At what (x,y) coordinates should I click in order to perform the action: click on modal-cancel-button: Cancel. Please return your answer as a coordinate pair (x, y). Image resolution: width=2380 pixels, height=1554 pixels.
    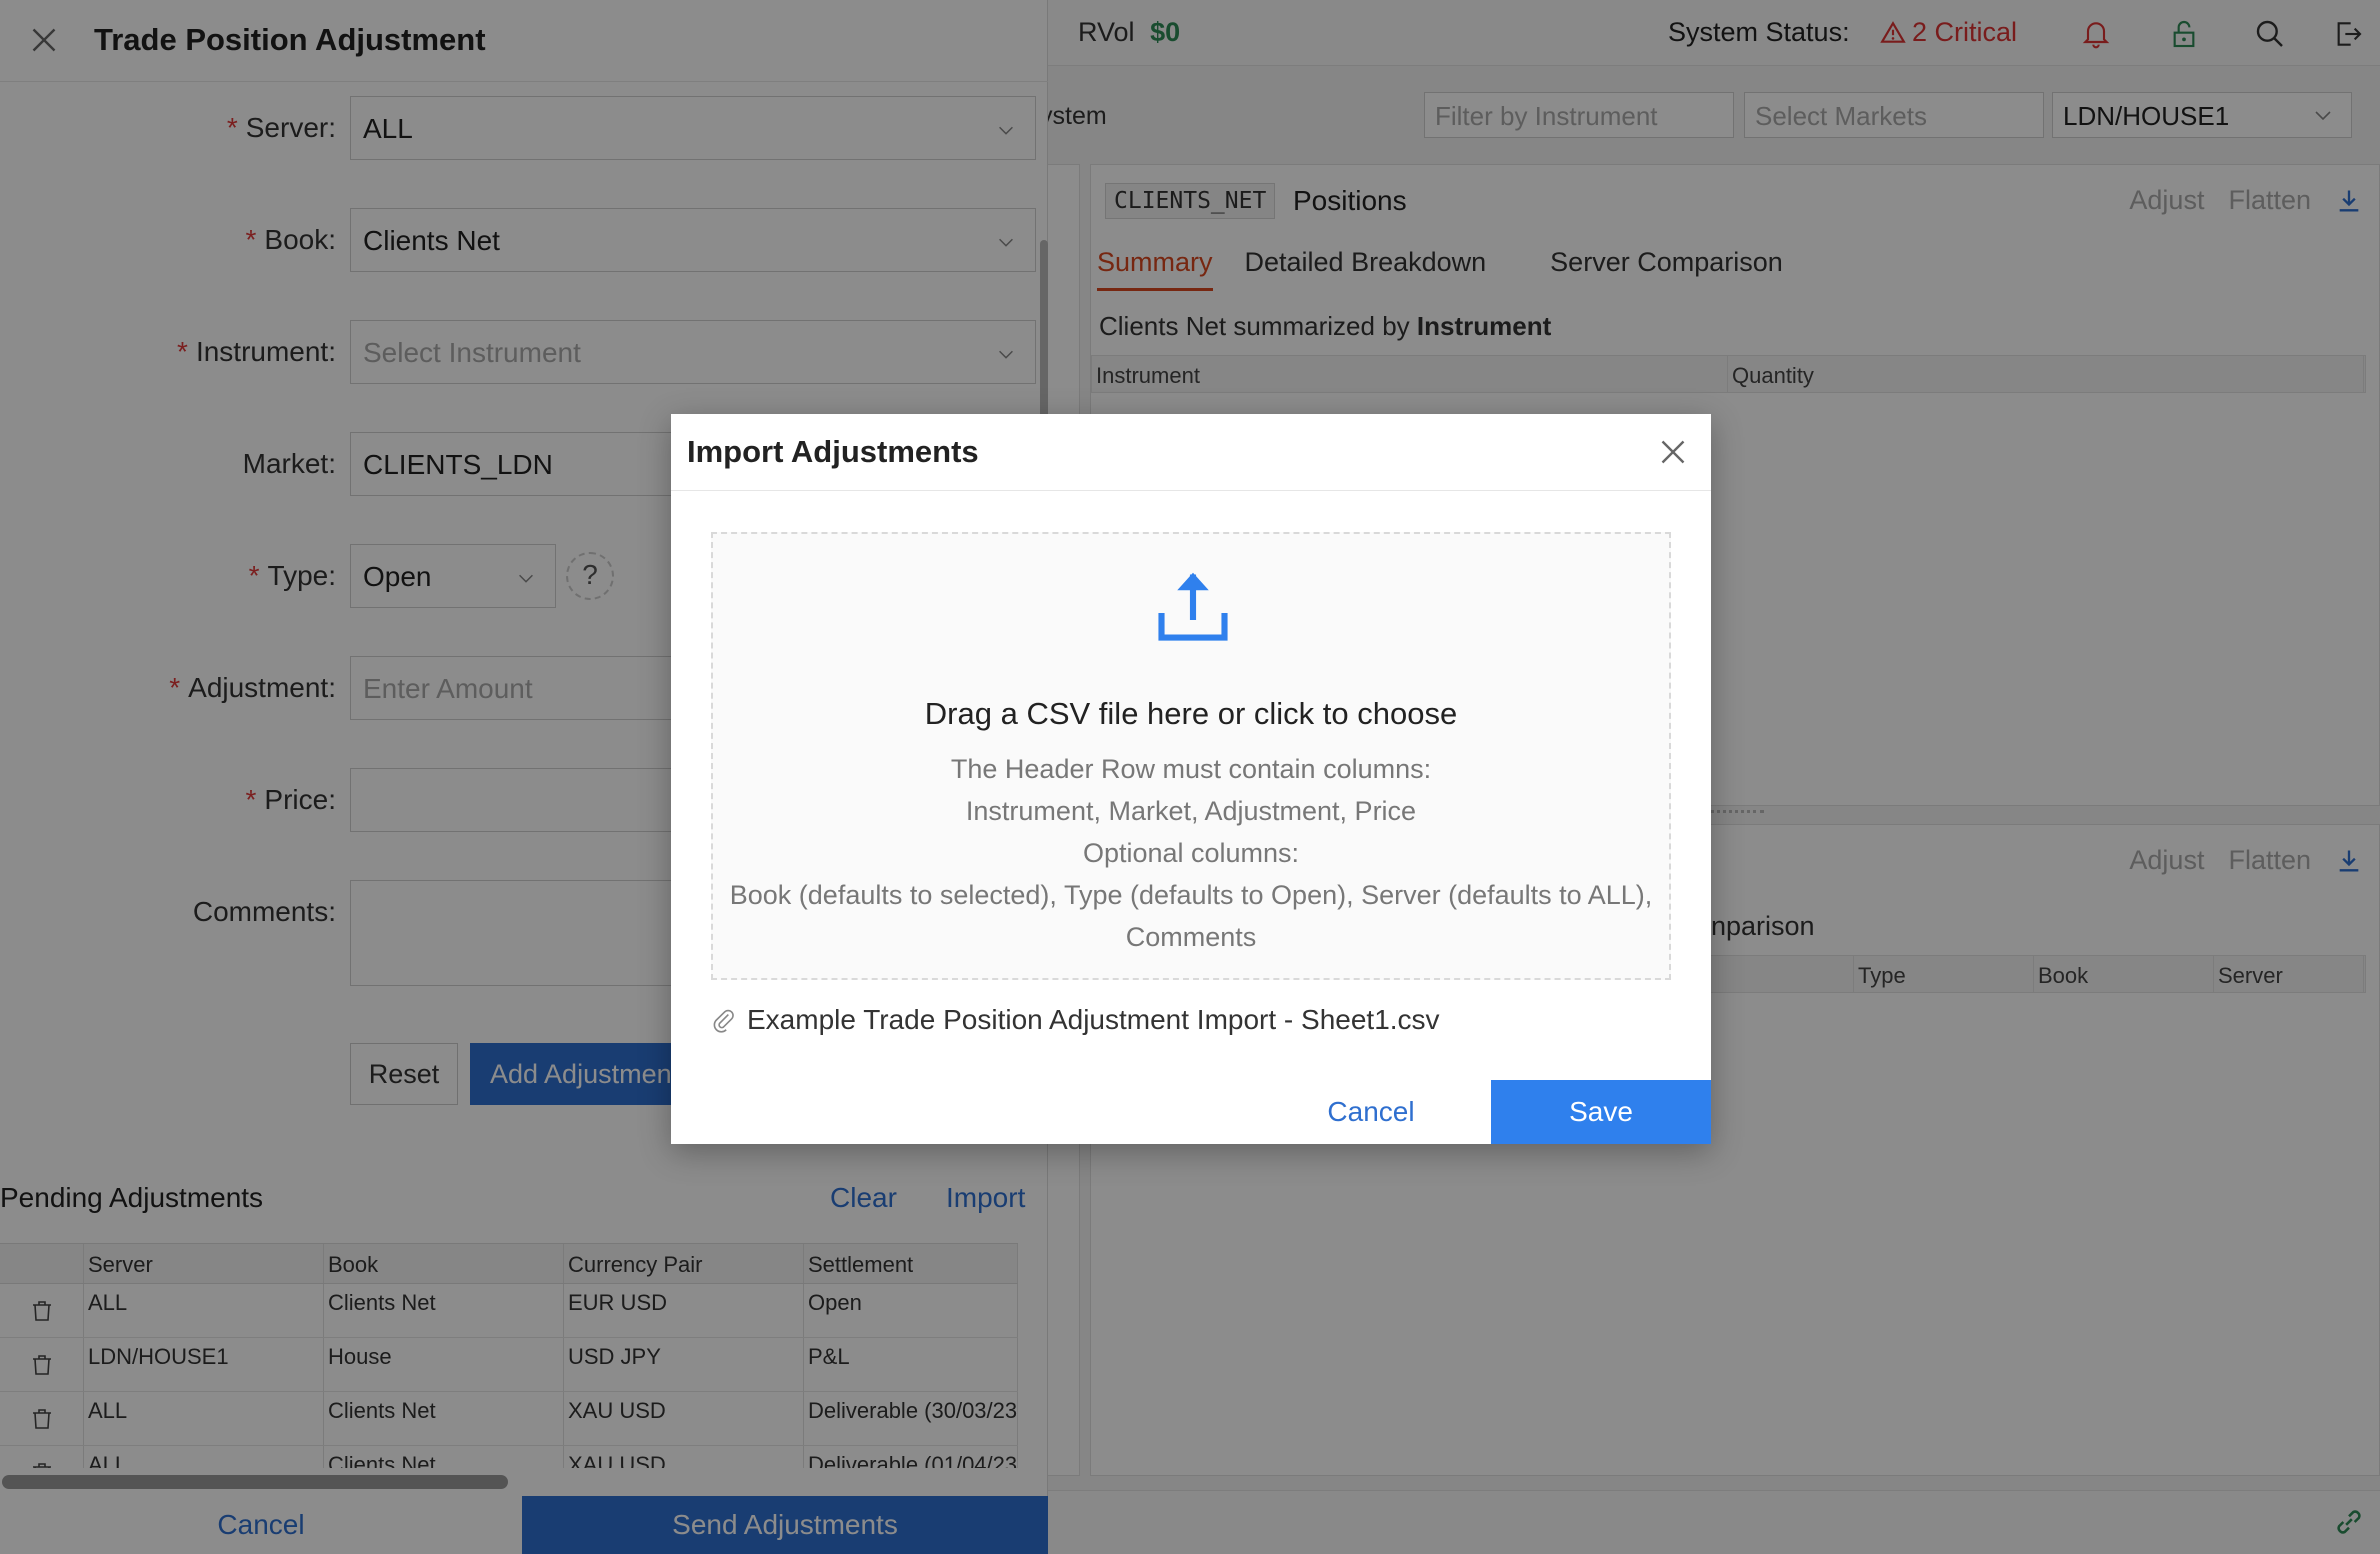
    Looking at the image, I should click on (1371, 1112).